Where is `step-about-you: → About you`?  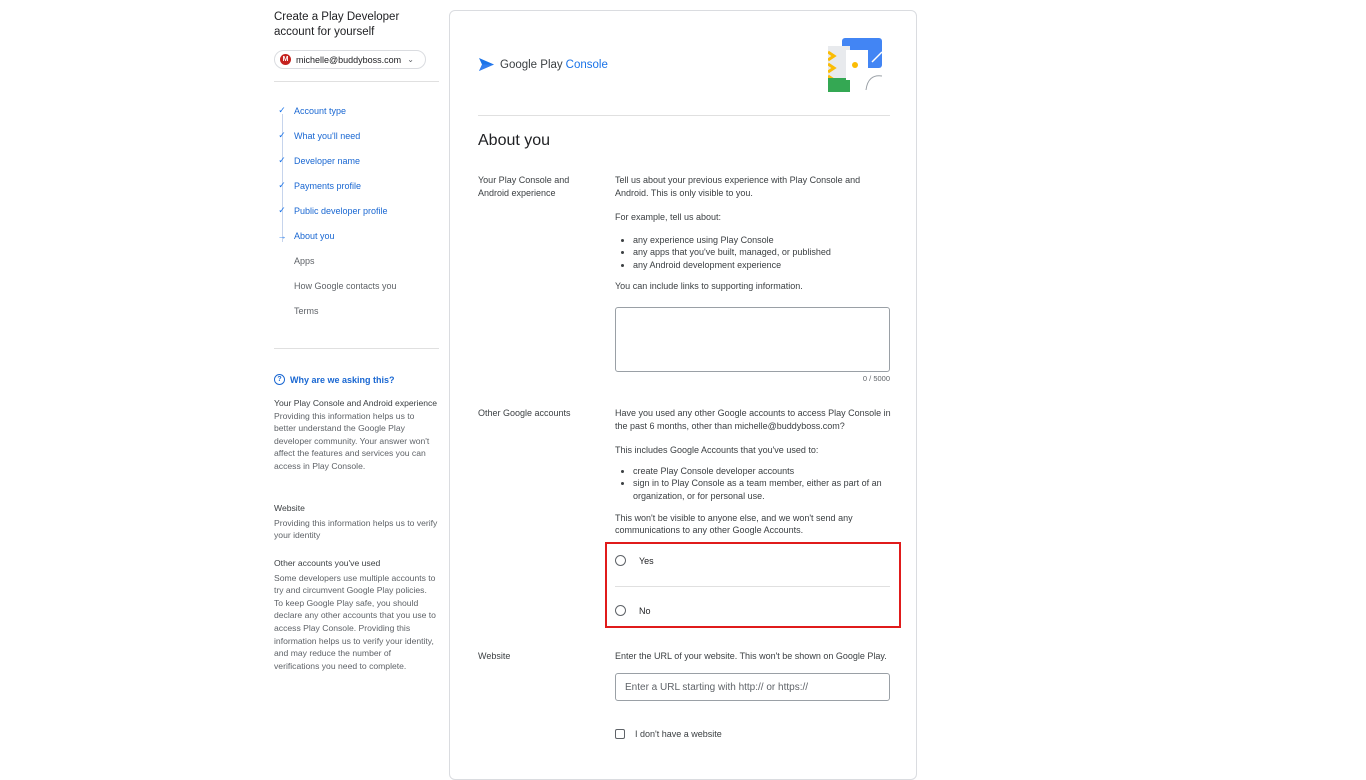 step-about-you: → About you is located at coordinates (357, 235).